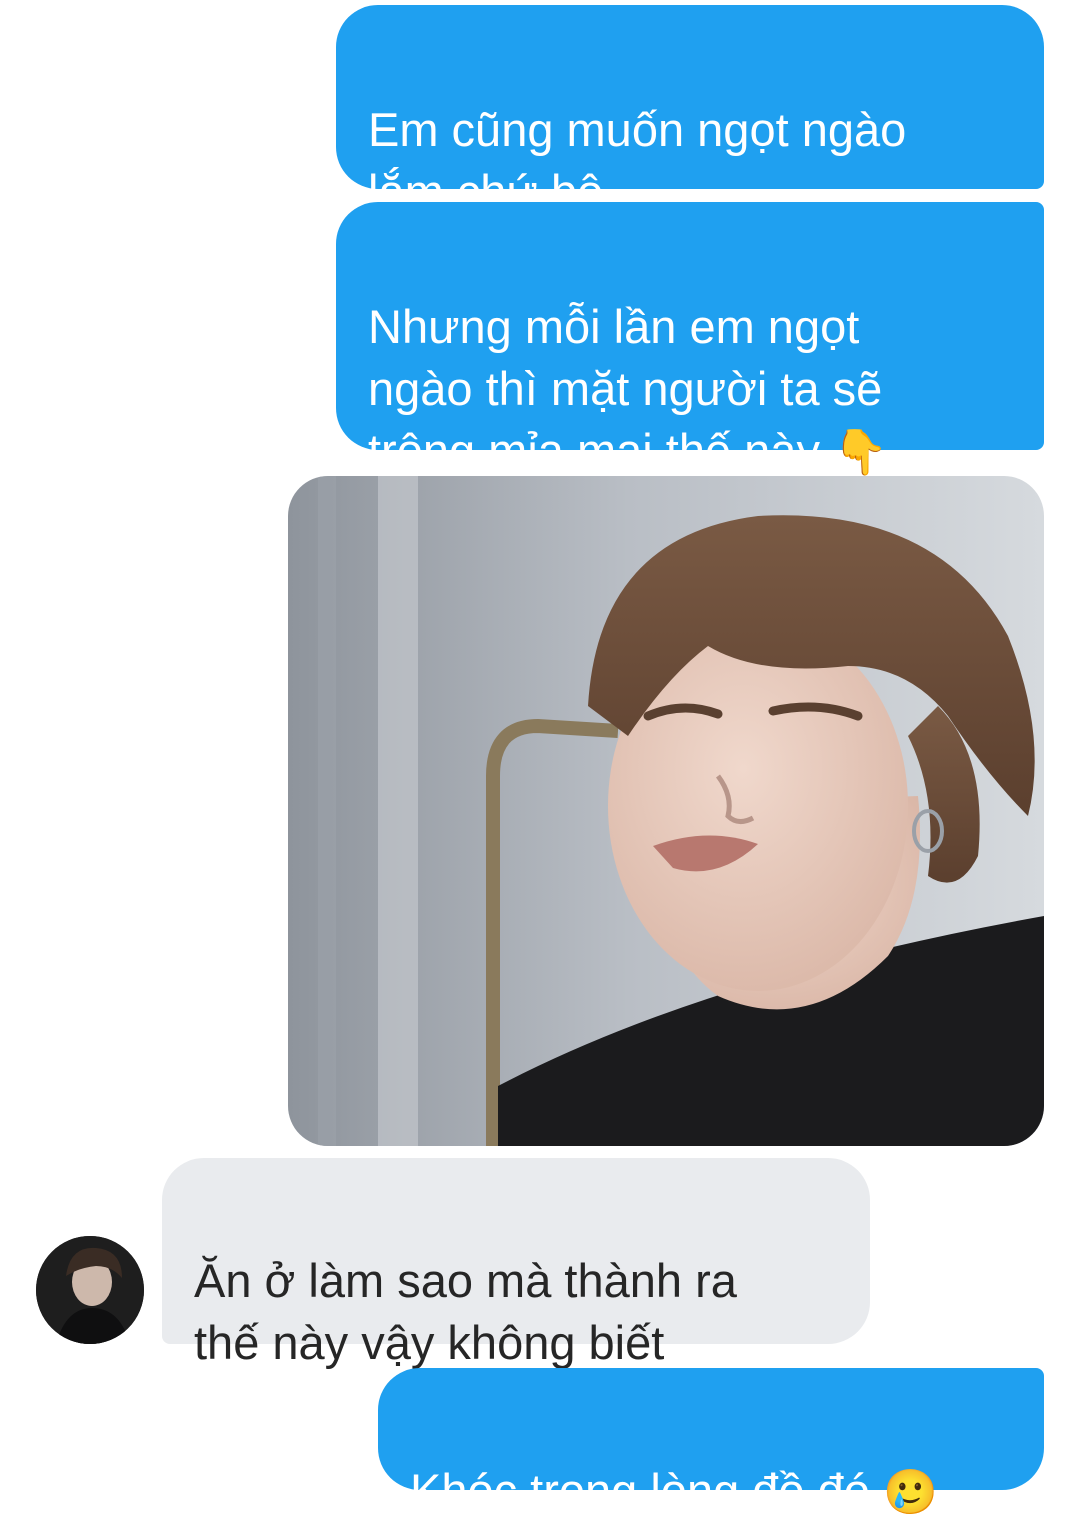 The image size is (1080, 1524). What do you see at coordinates (637, 160) in the screenshot?
I see `message-text: Em cũng muốn ngọt ngào lắm chứ bộ` at bounding box center [637, 160].